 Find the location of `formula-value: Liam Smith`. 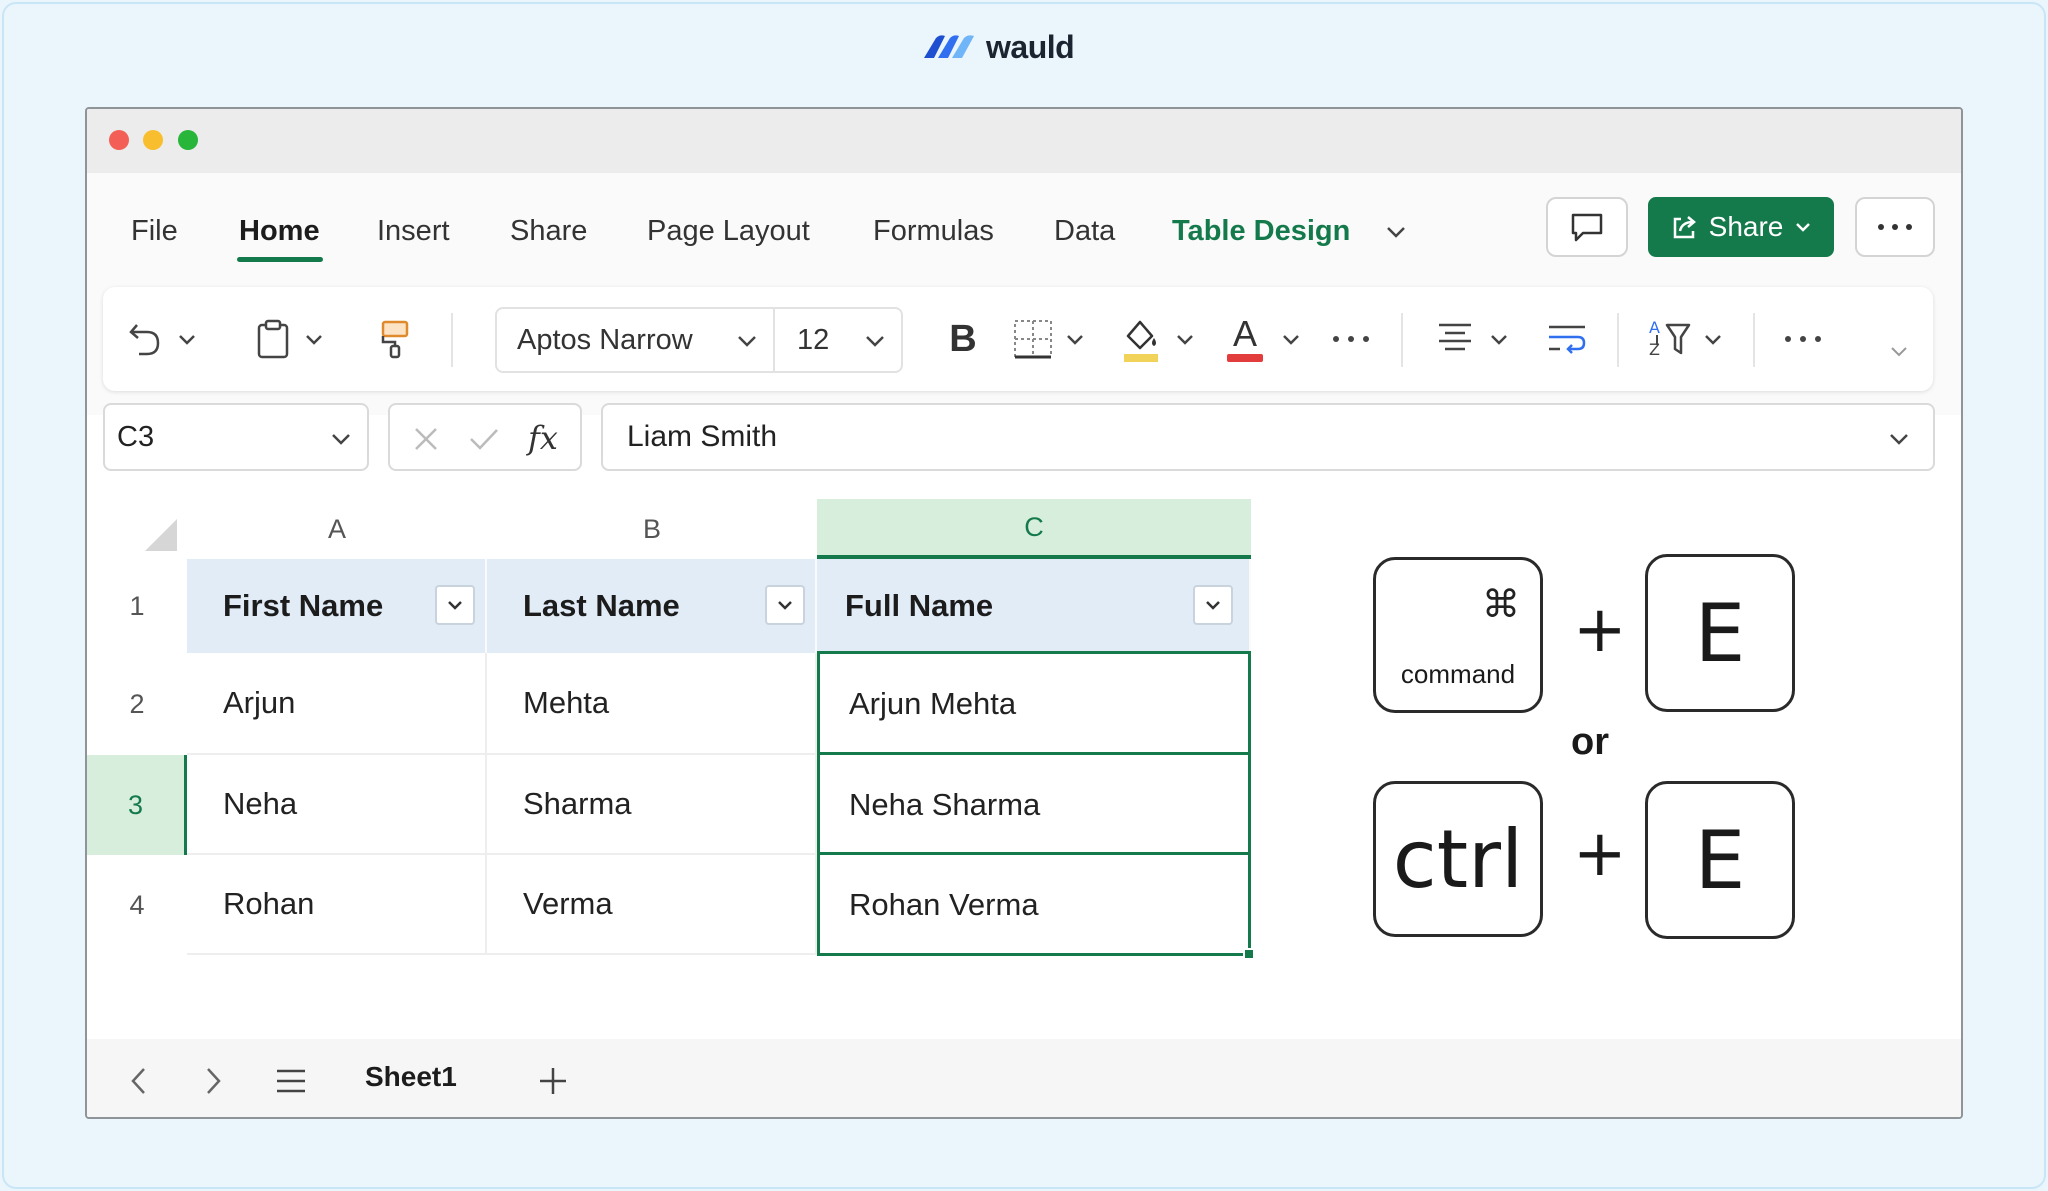

formula-value: Liam Smith is located at coordinates (702, 436).